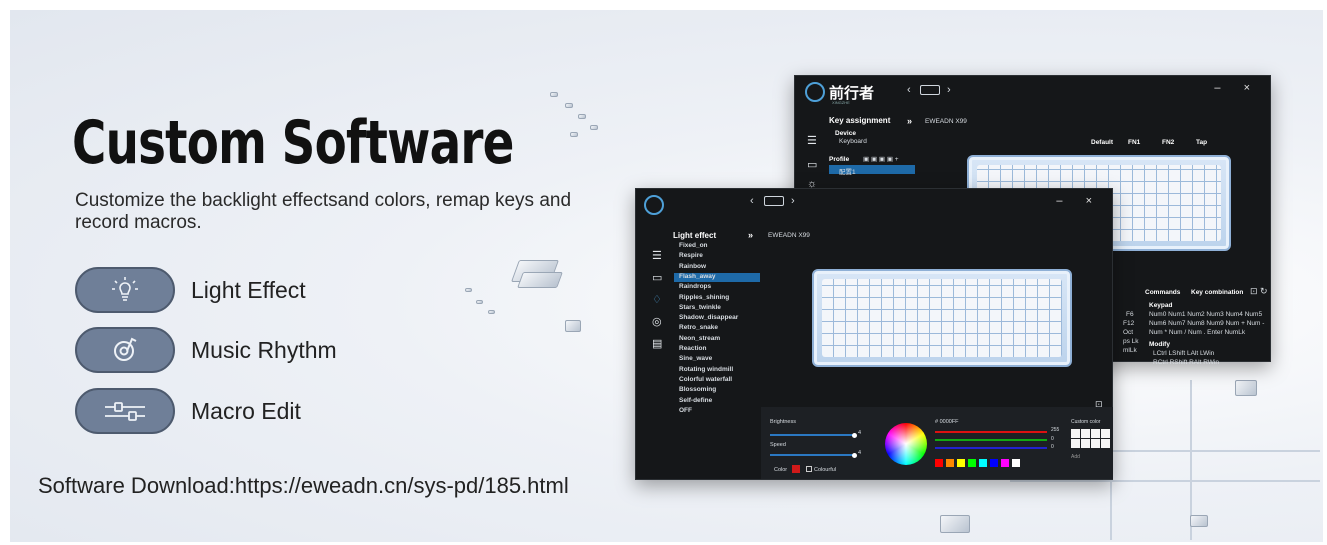  What do you see at coordinates (695, 286) in the screenshot?
I see `effect-item: Raindrops` at bounding box center [695, 286].